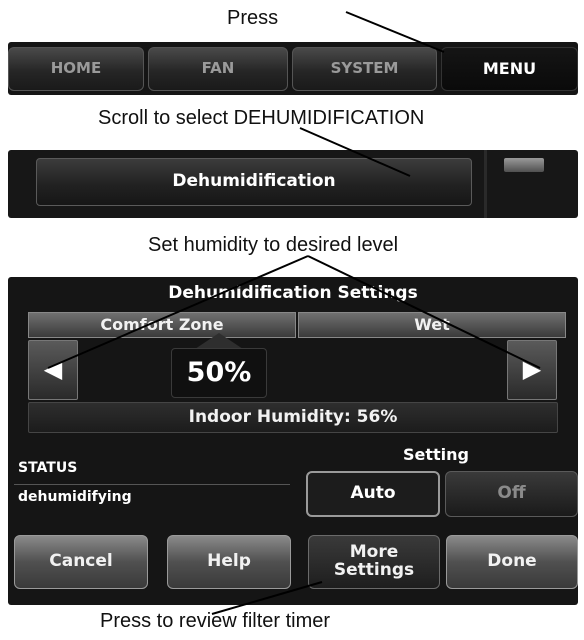  Describe the element at coordinates (424, 312) in the screenshot. I see `pointer-increase` at that location.